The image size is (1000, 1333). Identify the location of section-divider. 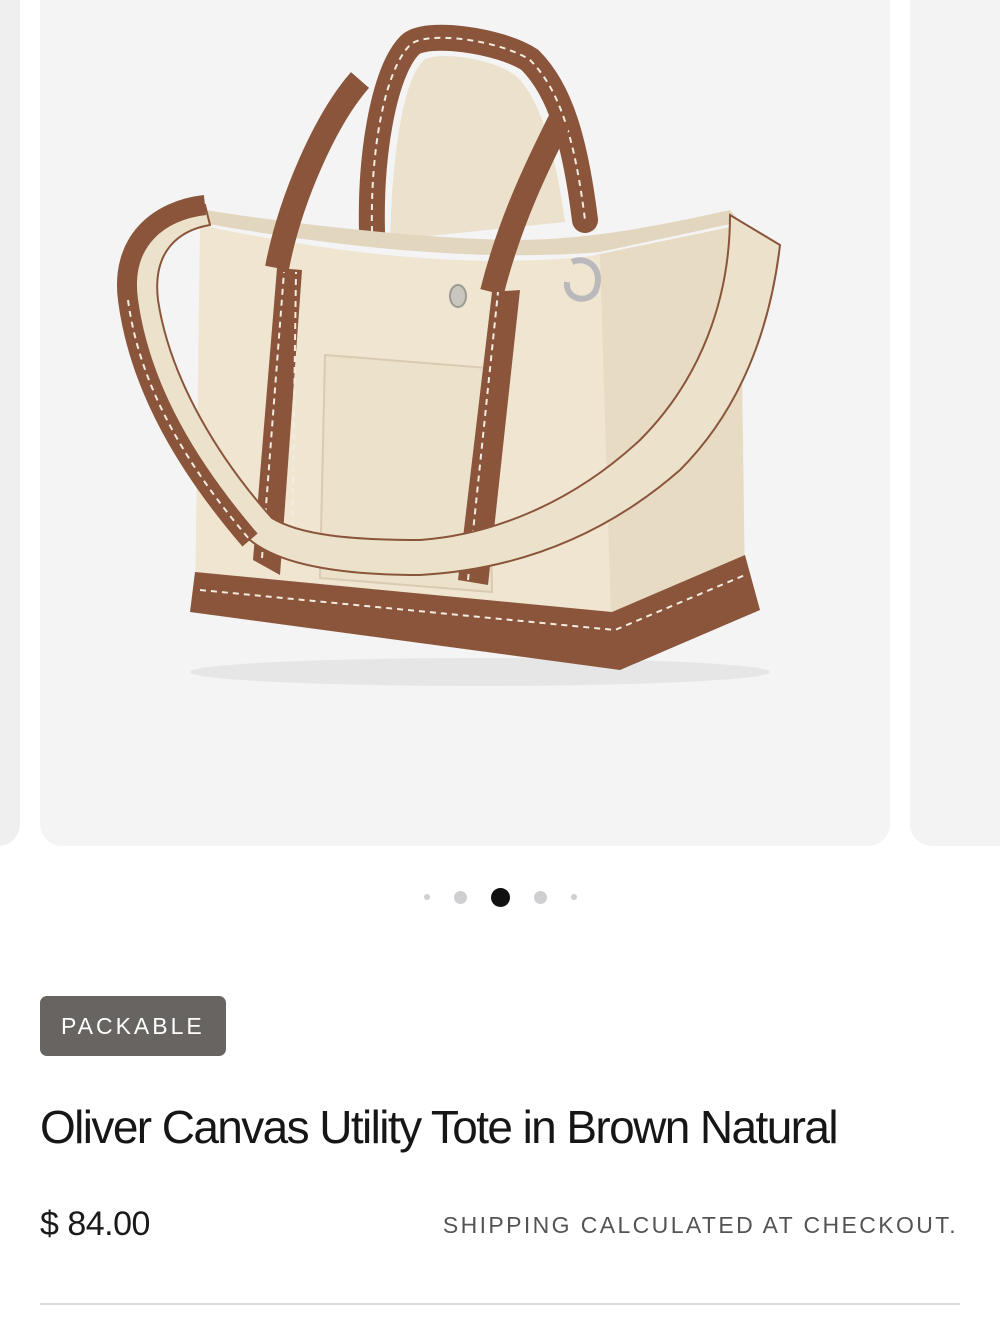
(500, 1304).